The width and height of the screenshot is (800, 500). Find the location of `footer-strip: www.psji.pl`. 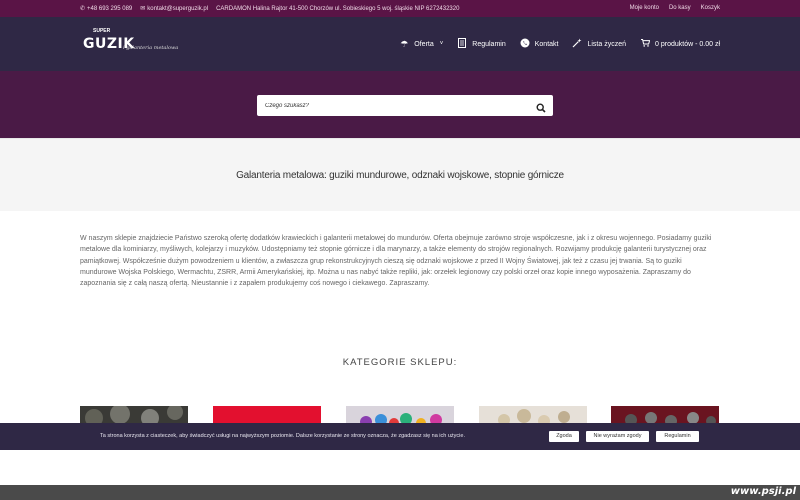

footer-strip: www.psji.pl is located at coordinates (400, 492).